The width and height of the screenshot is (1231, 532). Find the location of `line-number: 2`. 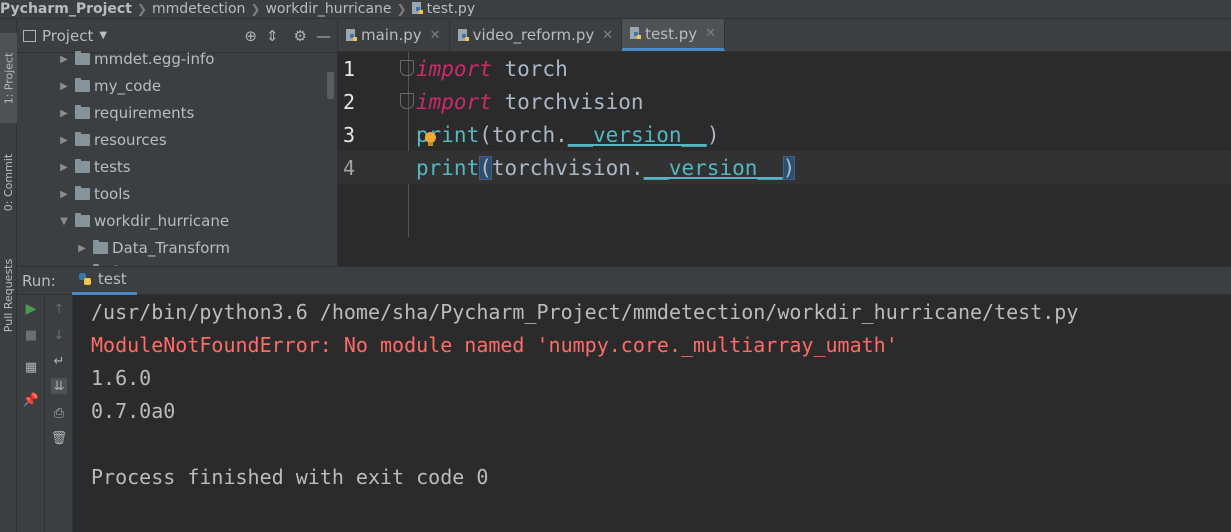

line-number: 2 is located at coordinates (349, 101).